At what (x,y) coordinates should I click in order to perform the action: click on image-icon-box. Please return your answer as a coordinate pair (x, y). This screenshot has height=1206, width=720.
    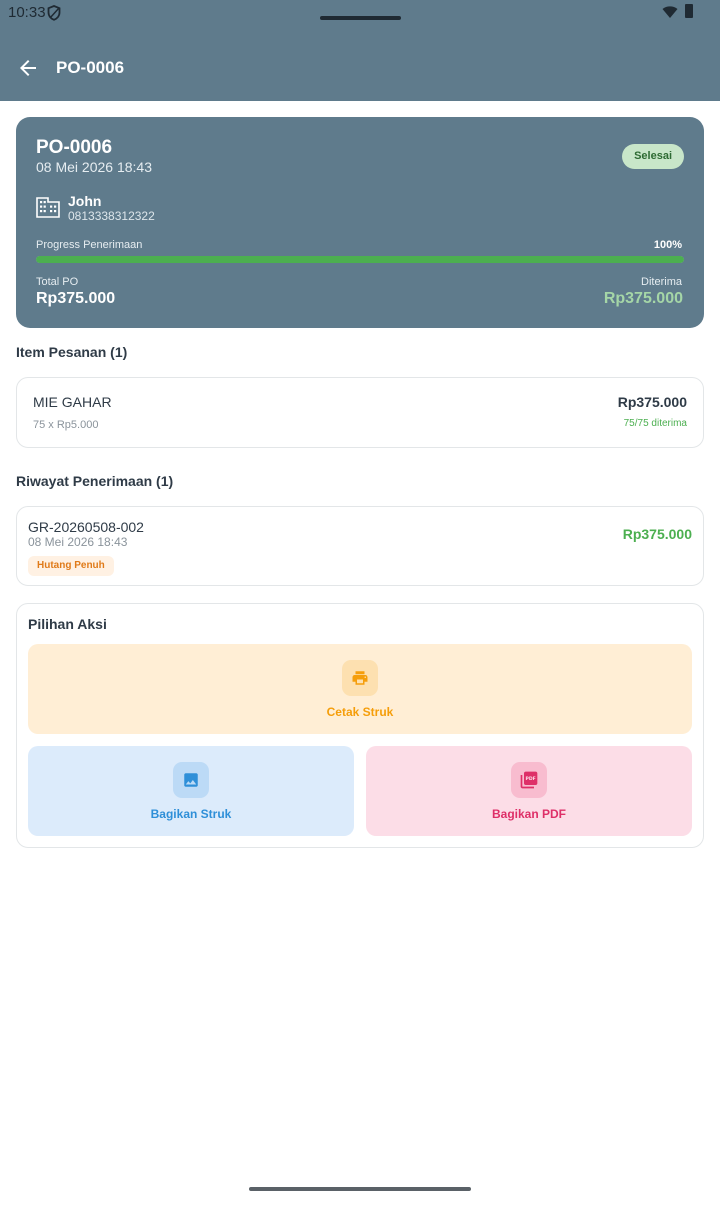
    Looking at the image, I should click on (191, 780).